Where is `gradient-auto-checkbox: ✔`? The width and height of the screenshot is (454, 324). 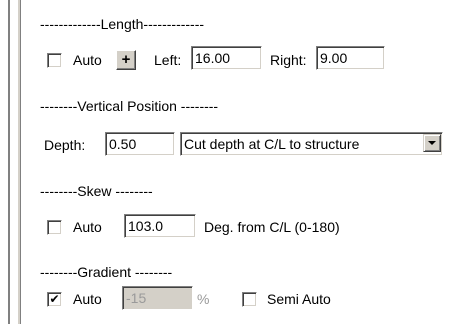 gradient-auto-checkbox: ✔ is located at coordinates (54, 299).